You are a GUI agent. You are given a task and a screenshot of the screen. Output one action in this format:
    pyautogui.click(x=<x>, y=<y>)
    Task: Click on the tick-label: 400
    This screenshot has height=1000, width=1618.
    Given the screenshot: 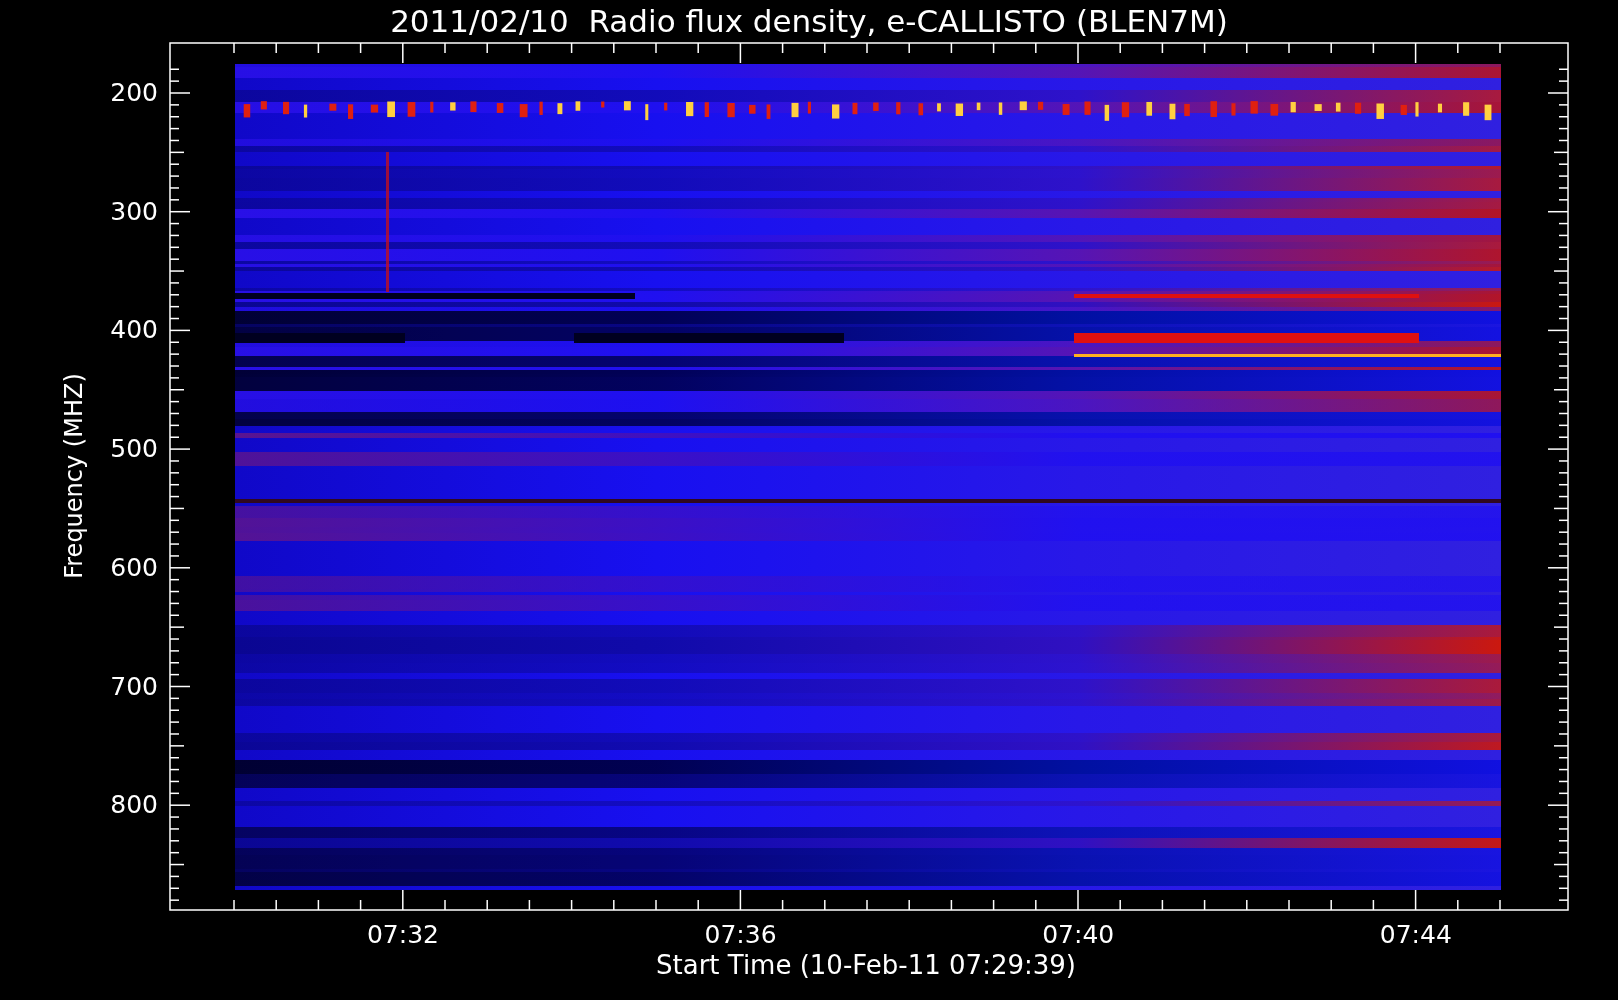 What is the action you would take?
    pyautogui.click(x=133, y=330)
    